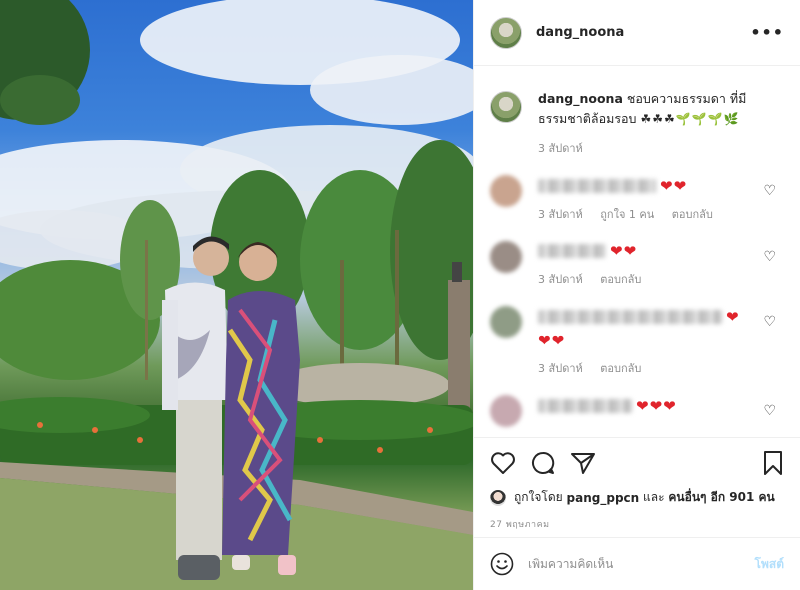 The width and height of the screenshot is (800, 590). What do you see at coordinates (656, 405) in the screenshot?
I see `comment-hearts: ❤❤❤` at bounding box center [656, 405].